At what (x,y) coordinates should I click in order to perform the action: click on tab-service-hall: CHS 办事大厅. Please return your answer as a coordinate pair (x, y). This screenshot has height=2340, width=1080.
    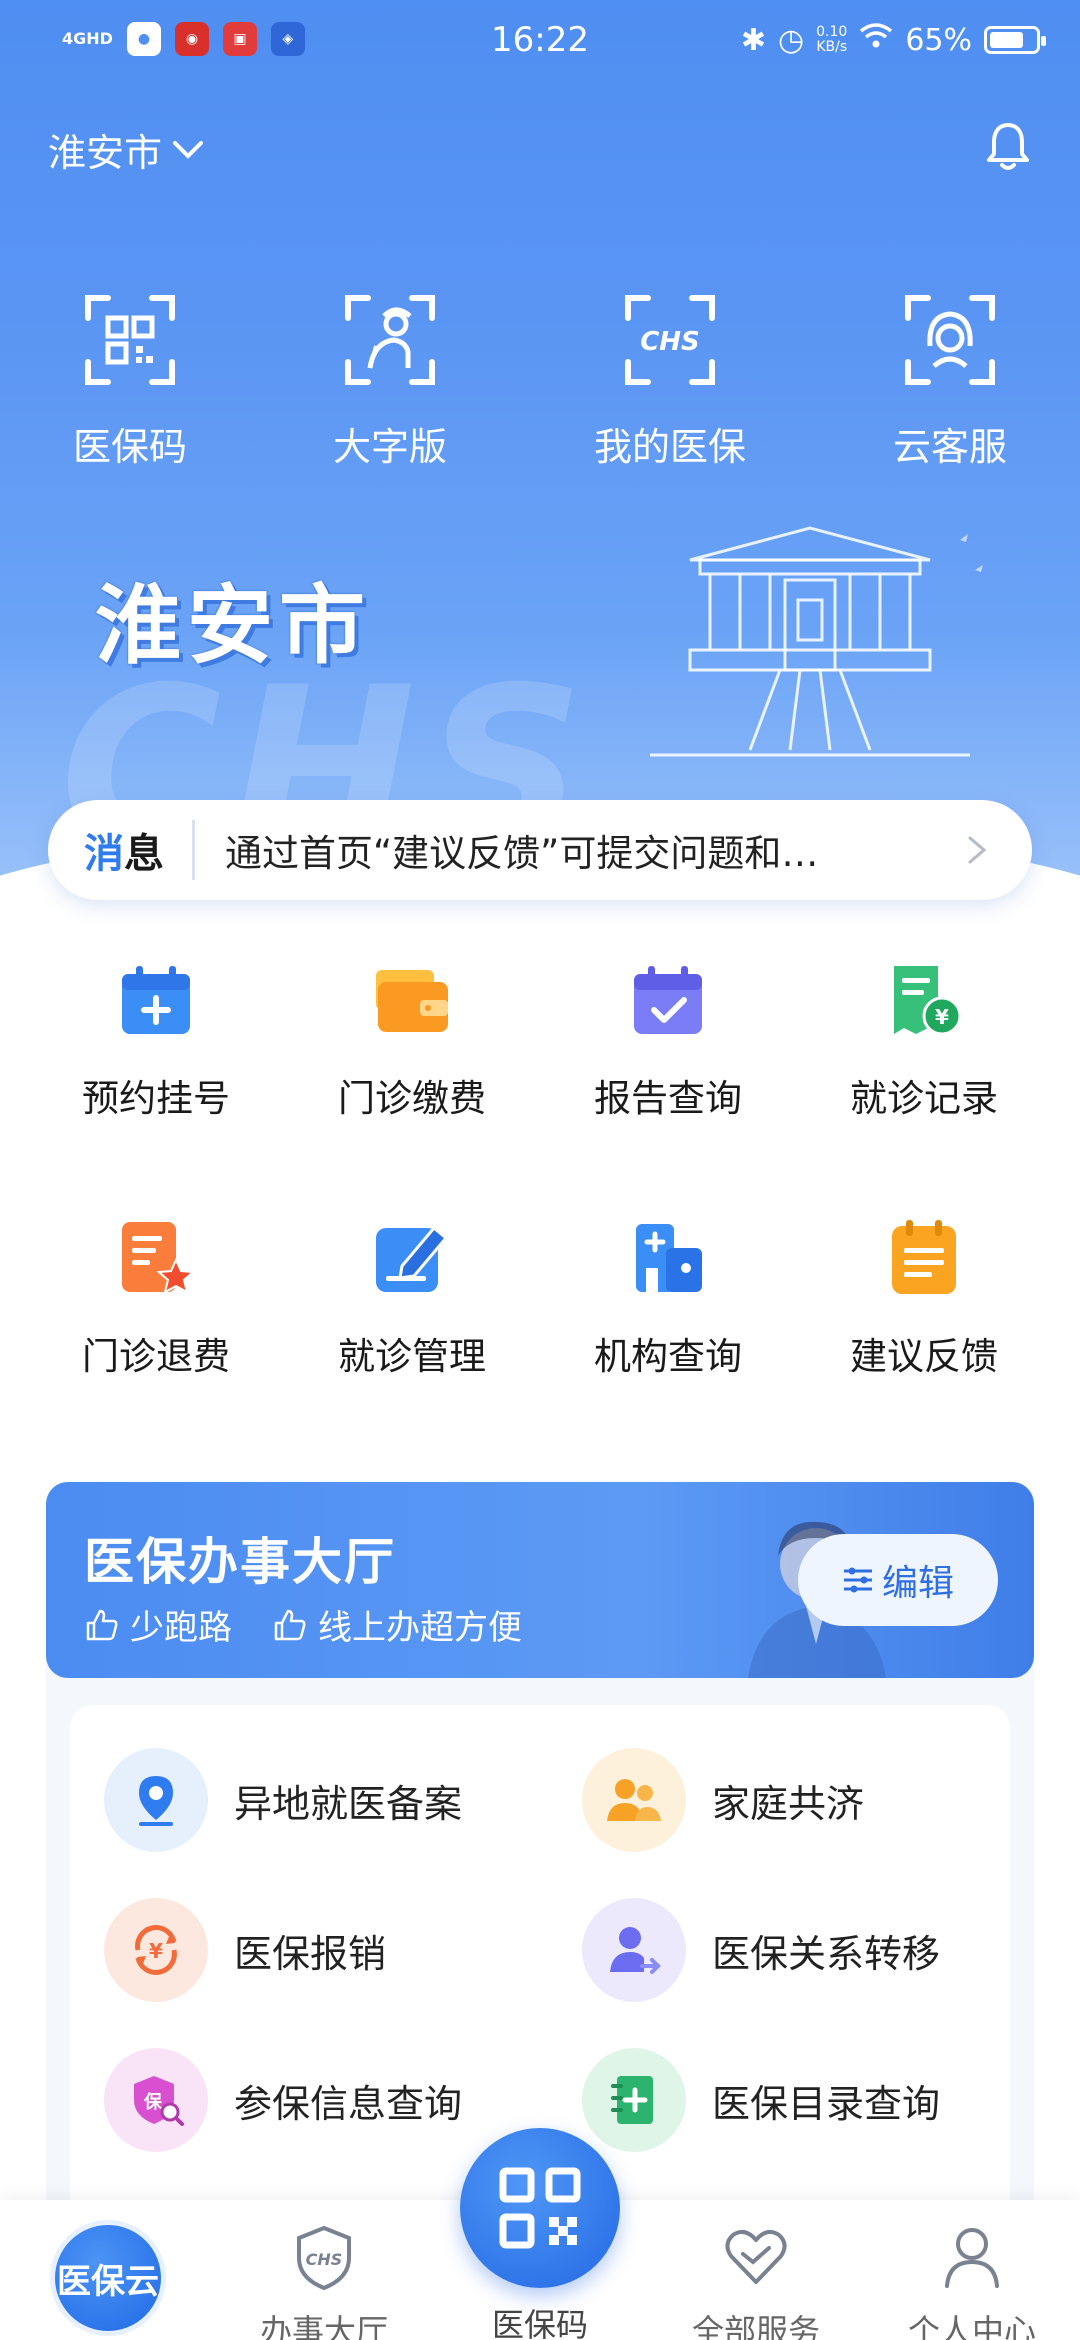
    Looking at the image, I should click on (324, 2270).